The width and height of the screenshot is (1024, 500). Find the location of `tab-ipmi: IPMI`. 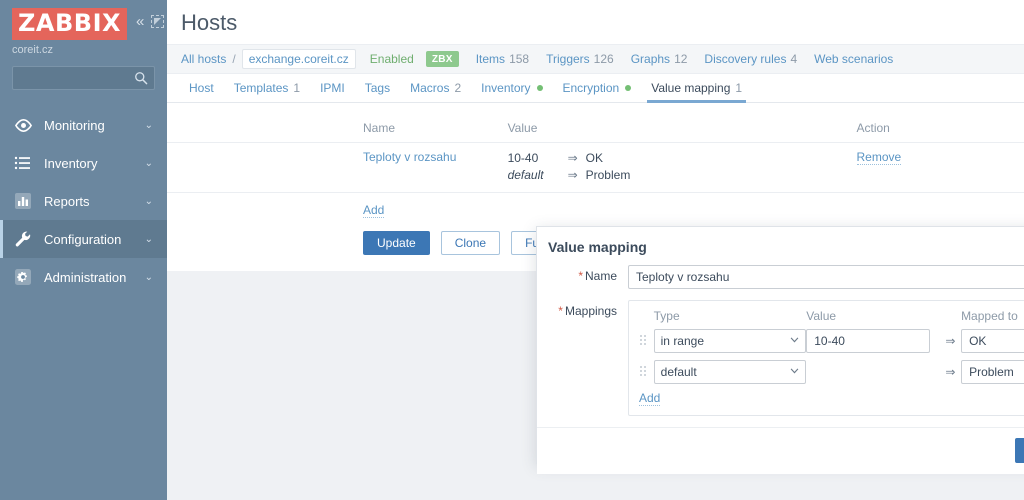

tab-ipmi: IPMI is located at coordinates (332, 88).